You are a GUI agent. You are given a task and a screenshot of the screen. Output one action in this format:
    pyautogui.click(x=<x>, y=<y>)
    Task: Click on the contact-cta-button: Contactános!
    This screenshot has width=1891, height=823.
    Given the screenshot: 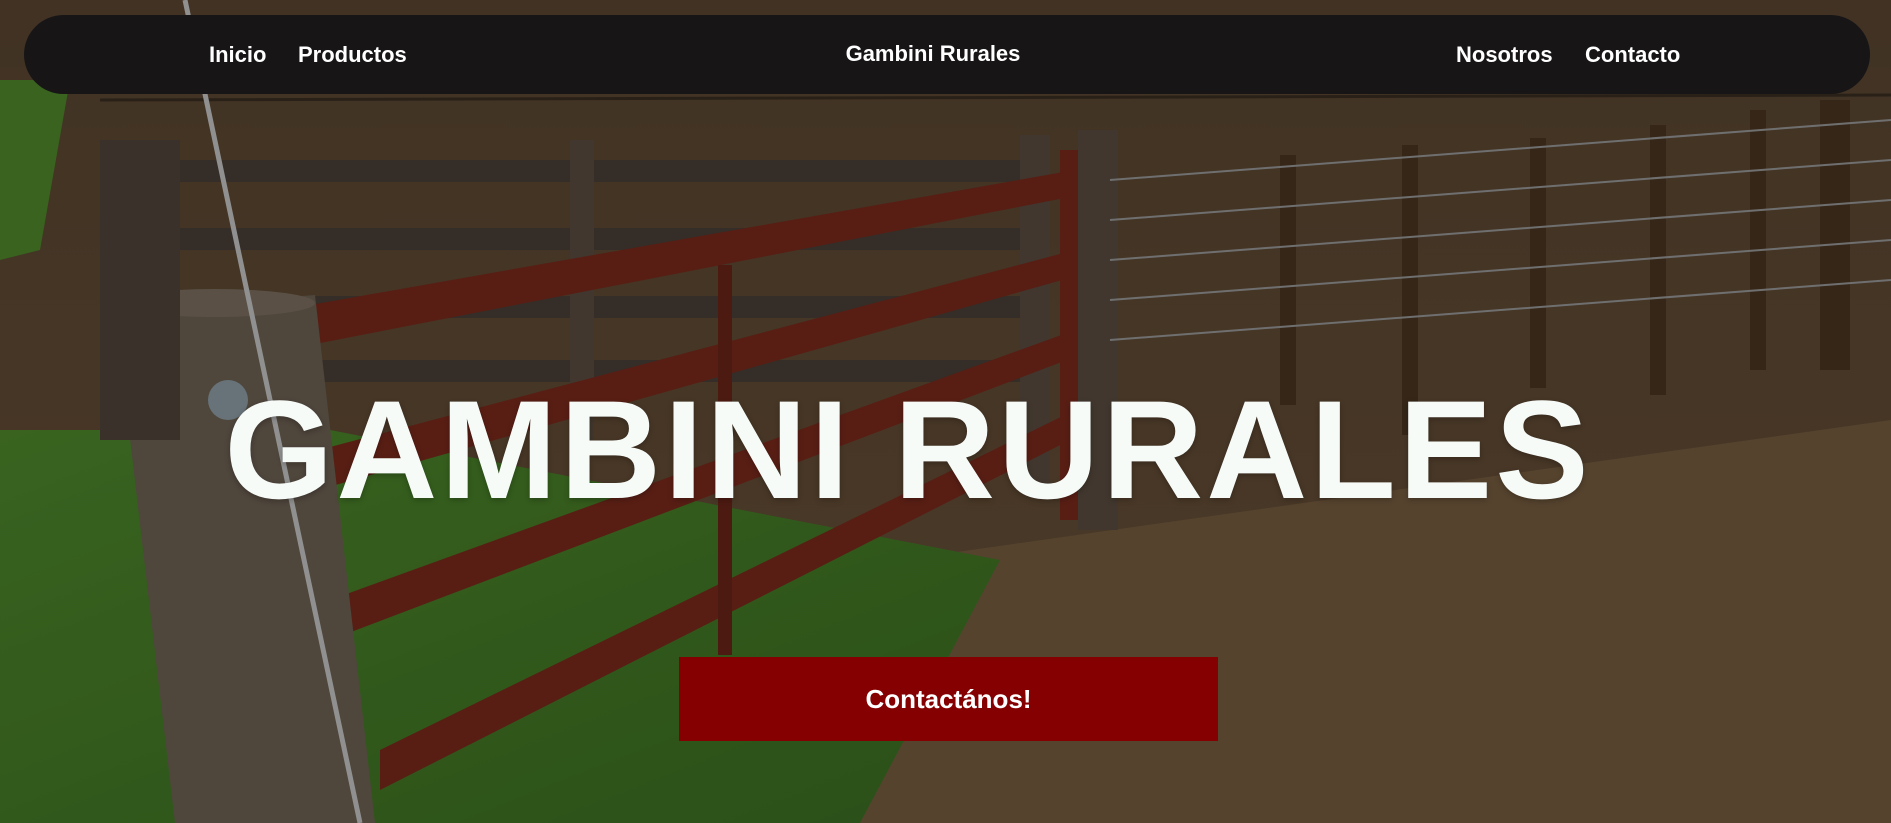 What is the action you would take?
    pyautogui.click(x=948, y=699)
    